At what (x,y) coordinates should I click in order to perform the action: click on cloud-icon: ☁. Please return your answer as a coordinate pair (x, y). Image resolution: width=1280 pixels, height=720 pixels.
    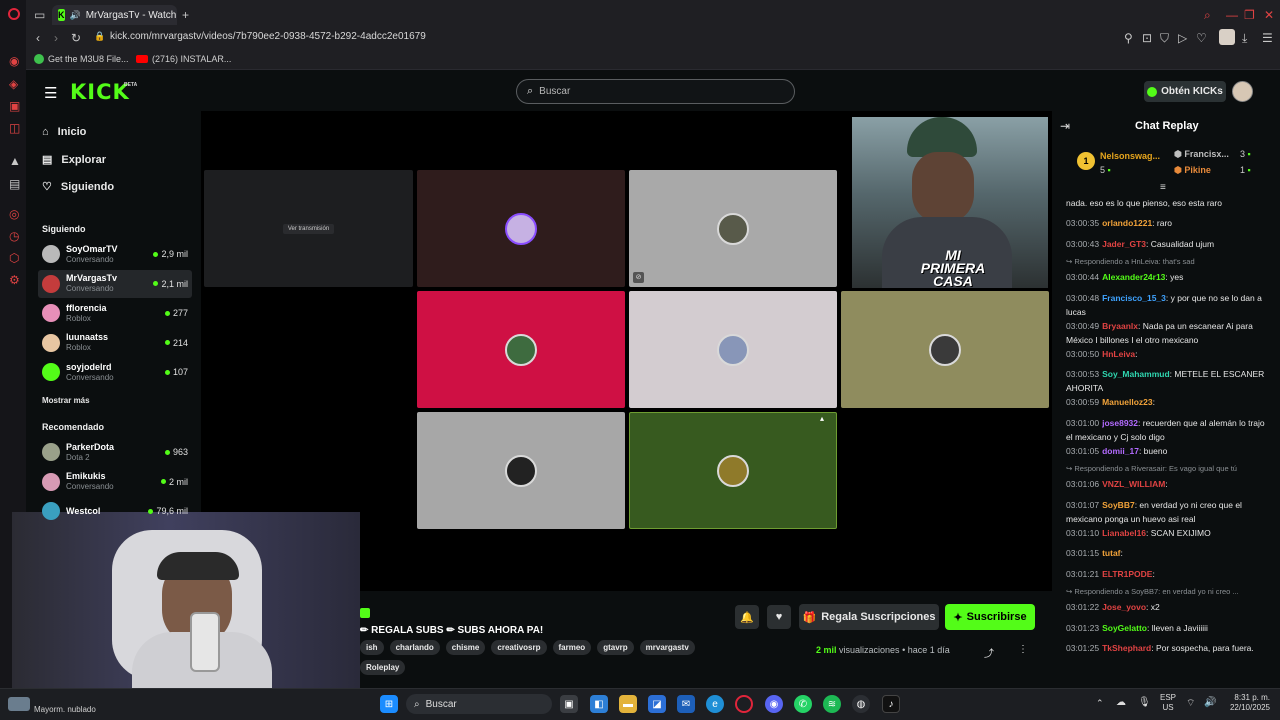
    Looking at the image, I should click on (1121, 702).